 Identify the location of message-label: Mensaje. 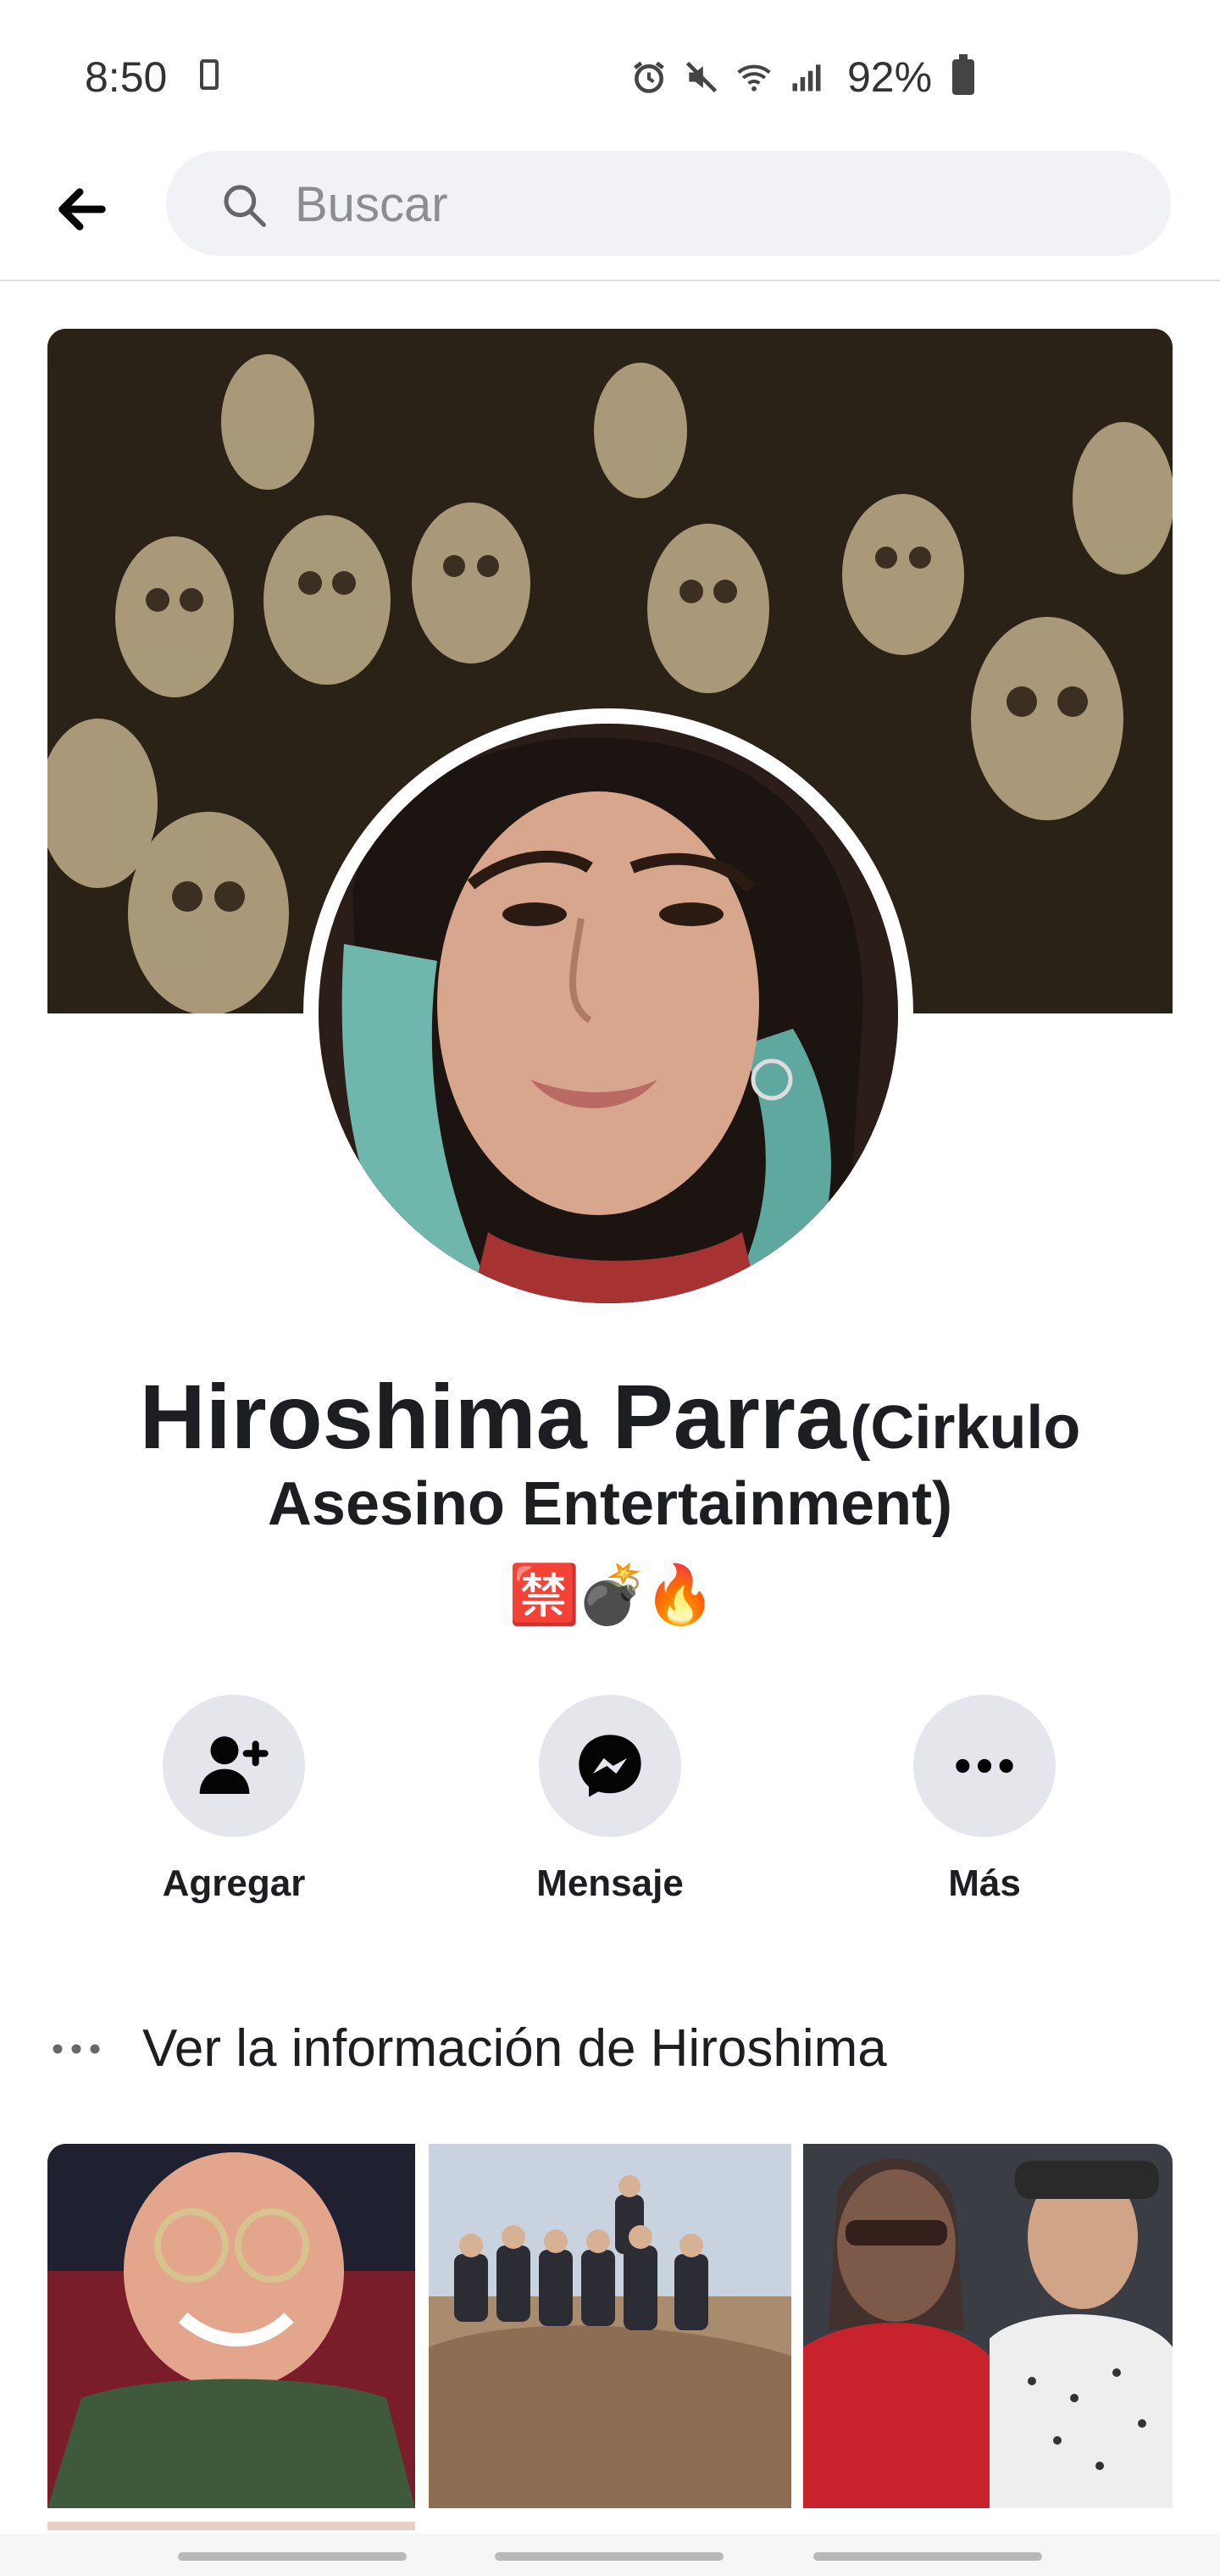
(610, 1883).